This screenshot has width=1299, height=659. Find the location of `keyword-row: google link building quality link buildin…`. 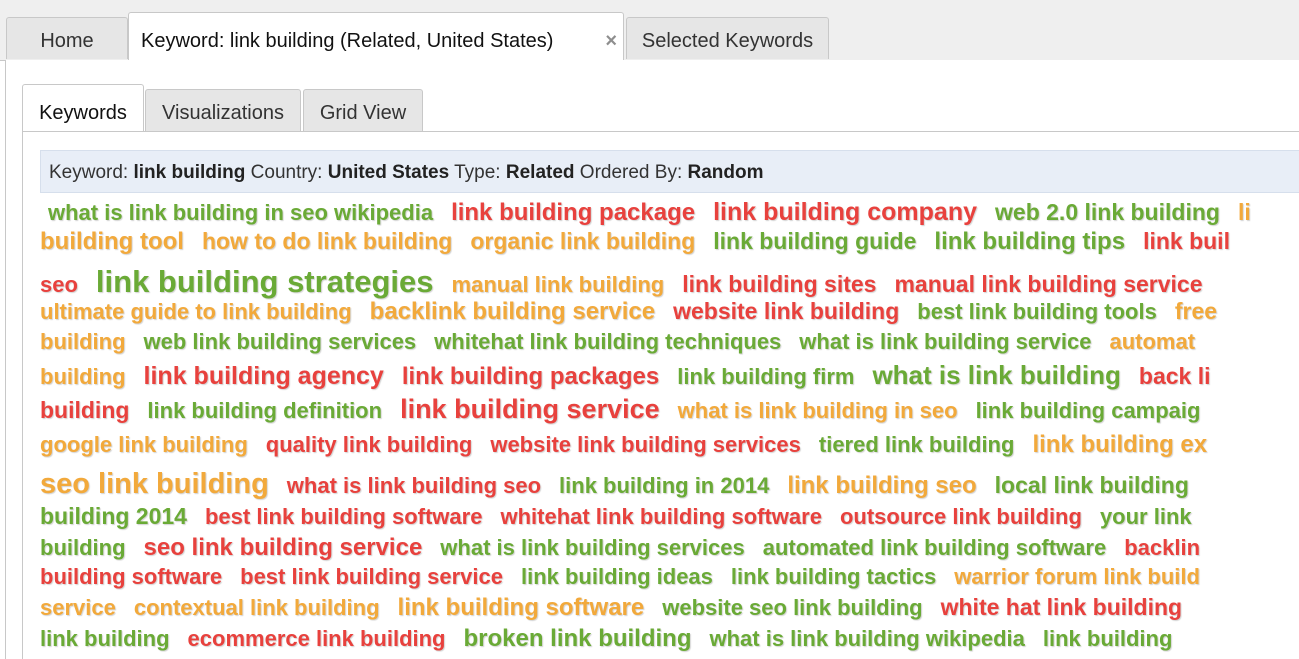

keyword-row: google link building quality link buildin… is located at coordinates (632, 447).